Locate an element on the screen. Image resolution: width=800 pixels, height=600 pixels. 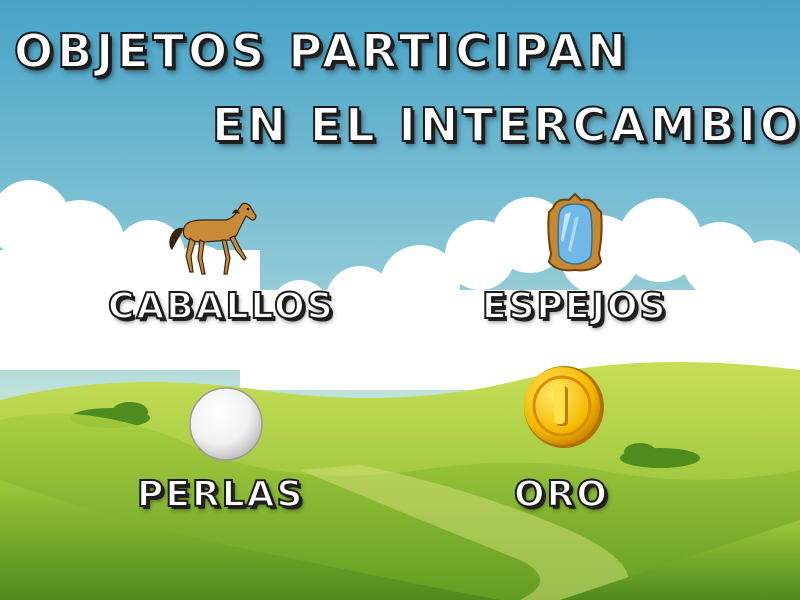
label-caballos: CABALLOS is located at coordinates (221, 306).